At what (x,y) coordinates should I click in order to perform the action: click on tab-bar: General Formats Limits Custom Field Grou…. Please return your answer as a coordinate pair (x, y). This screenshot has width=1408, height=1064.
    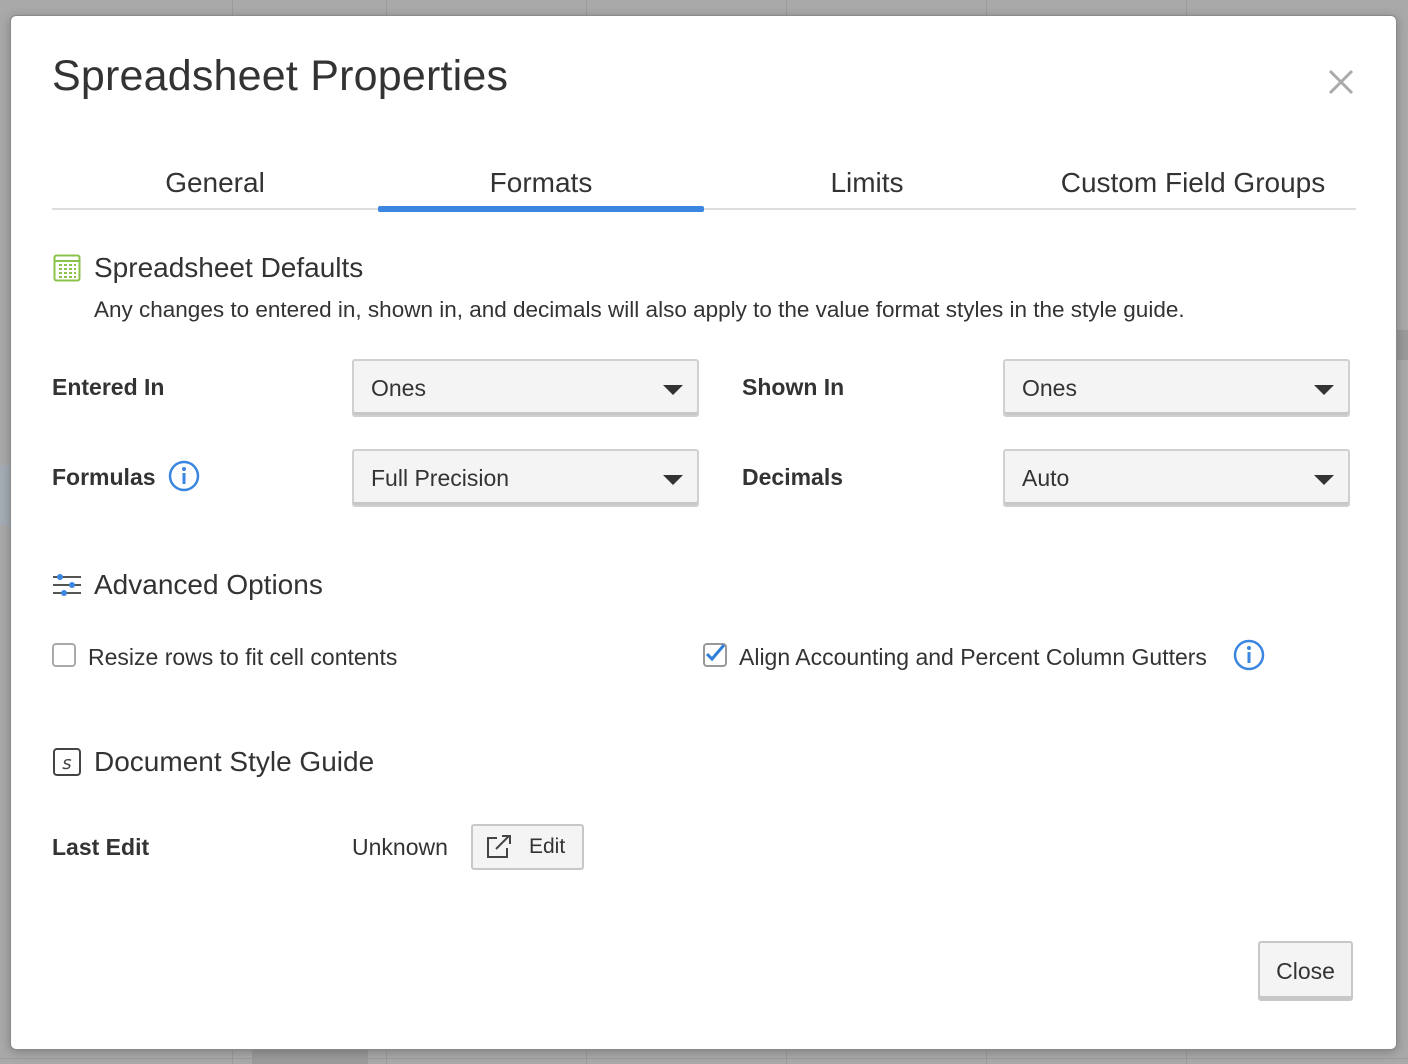
    Looking at the image, I should click on (704, 187).